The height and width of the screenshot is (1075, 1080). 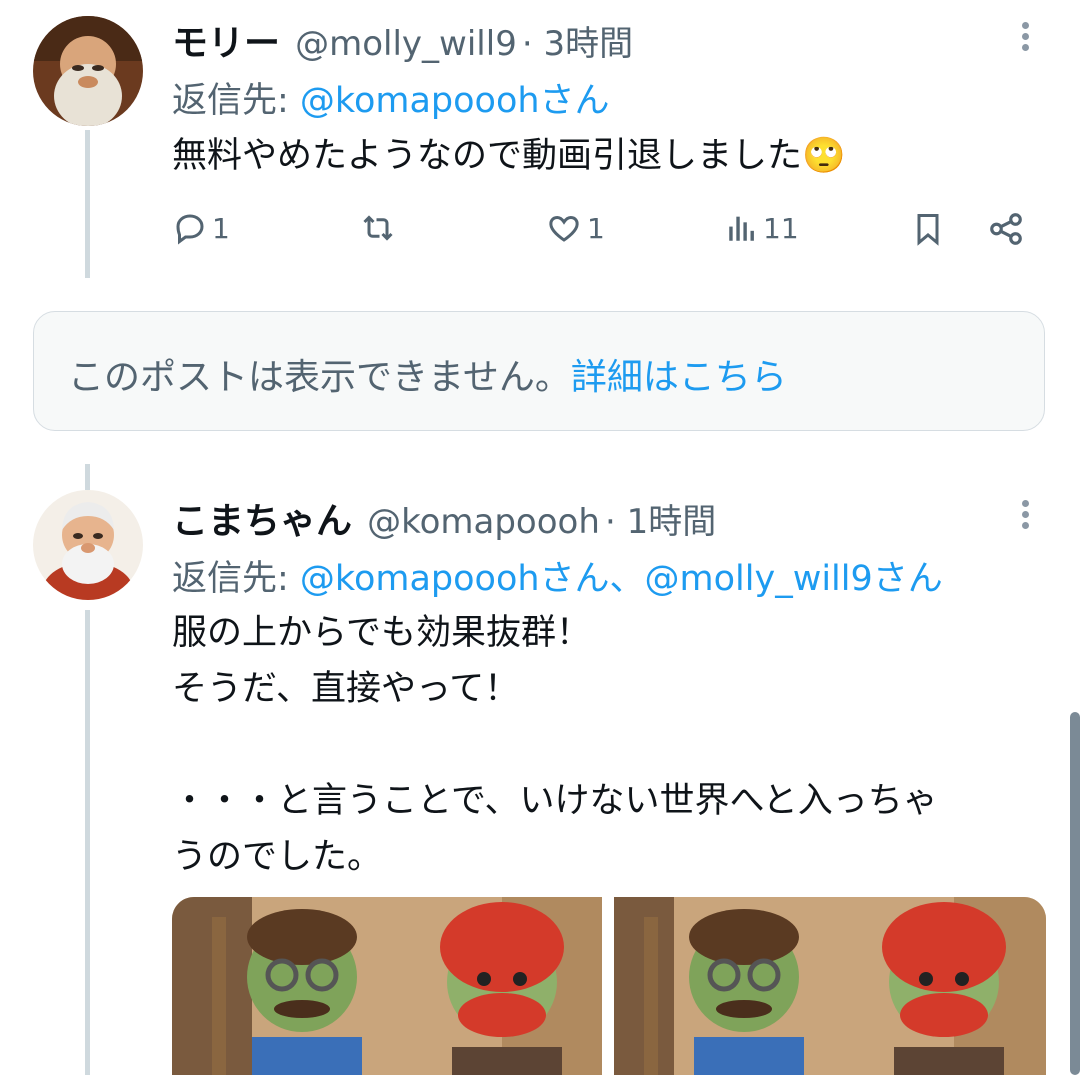 I want to click on like-count: 1, so click(x=596, y=228).